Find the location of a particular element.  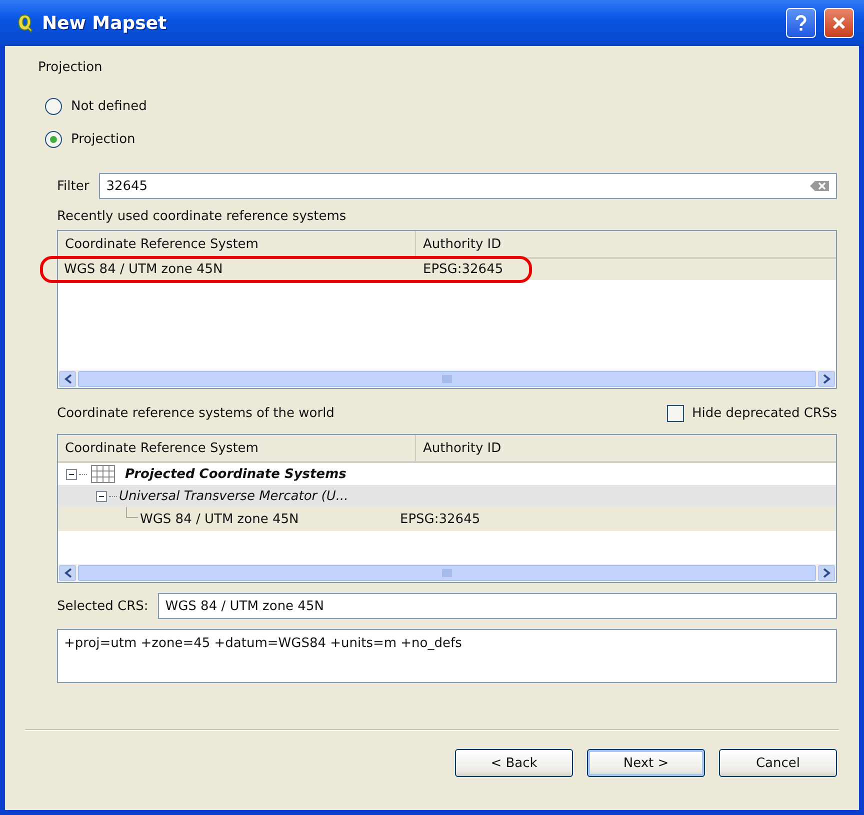

window-title: New Mapset is located at coordinates (104, 23).